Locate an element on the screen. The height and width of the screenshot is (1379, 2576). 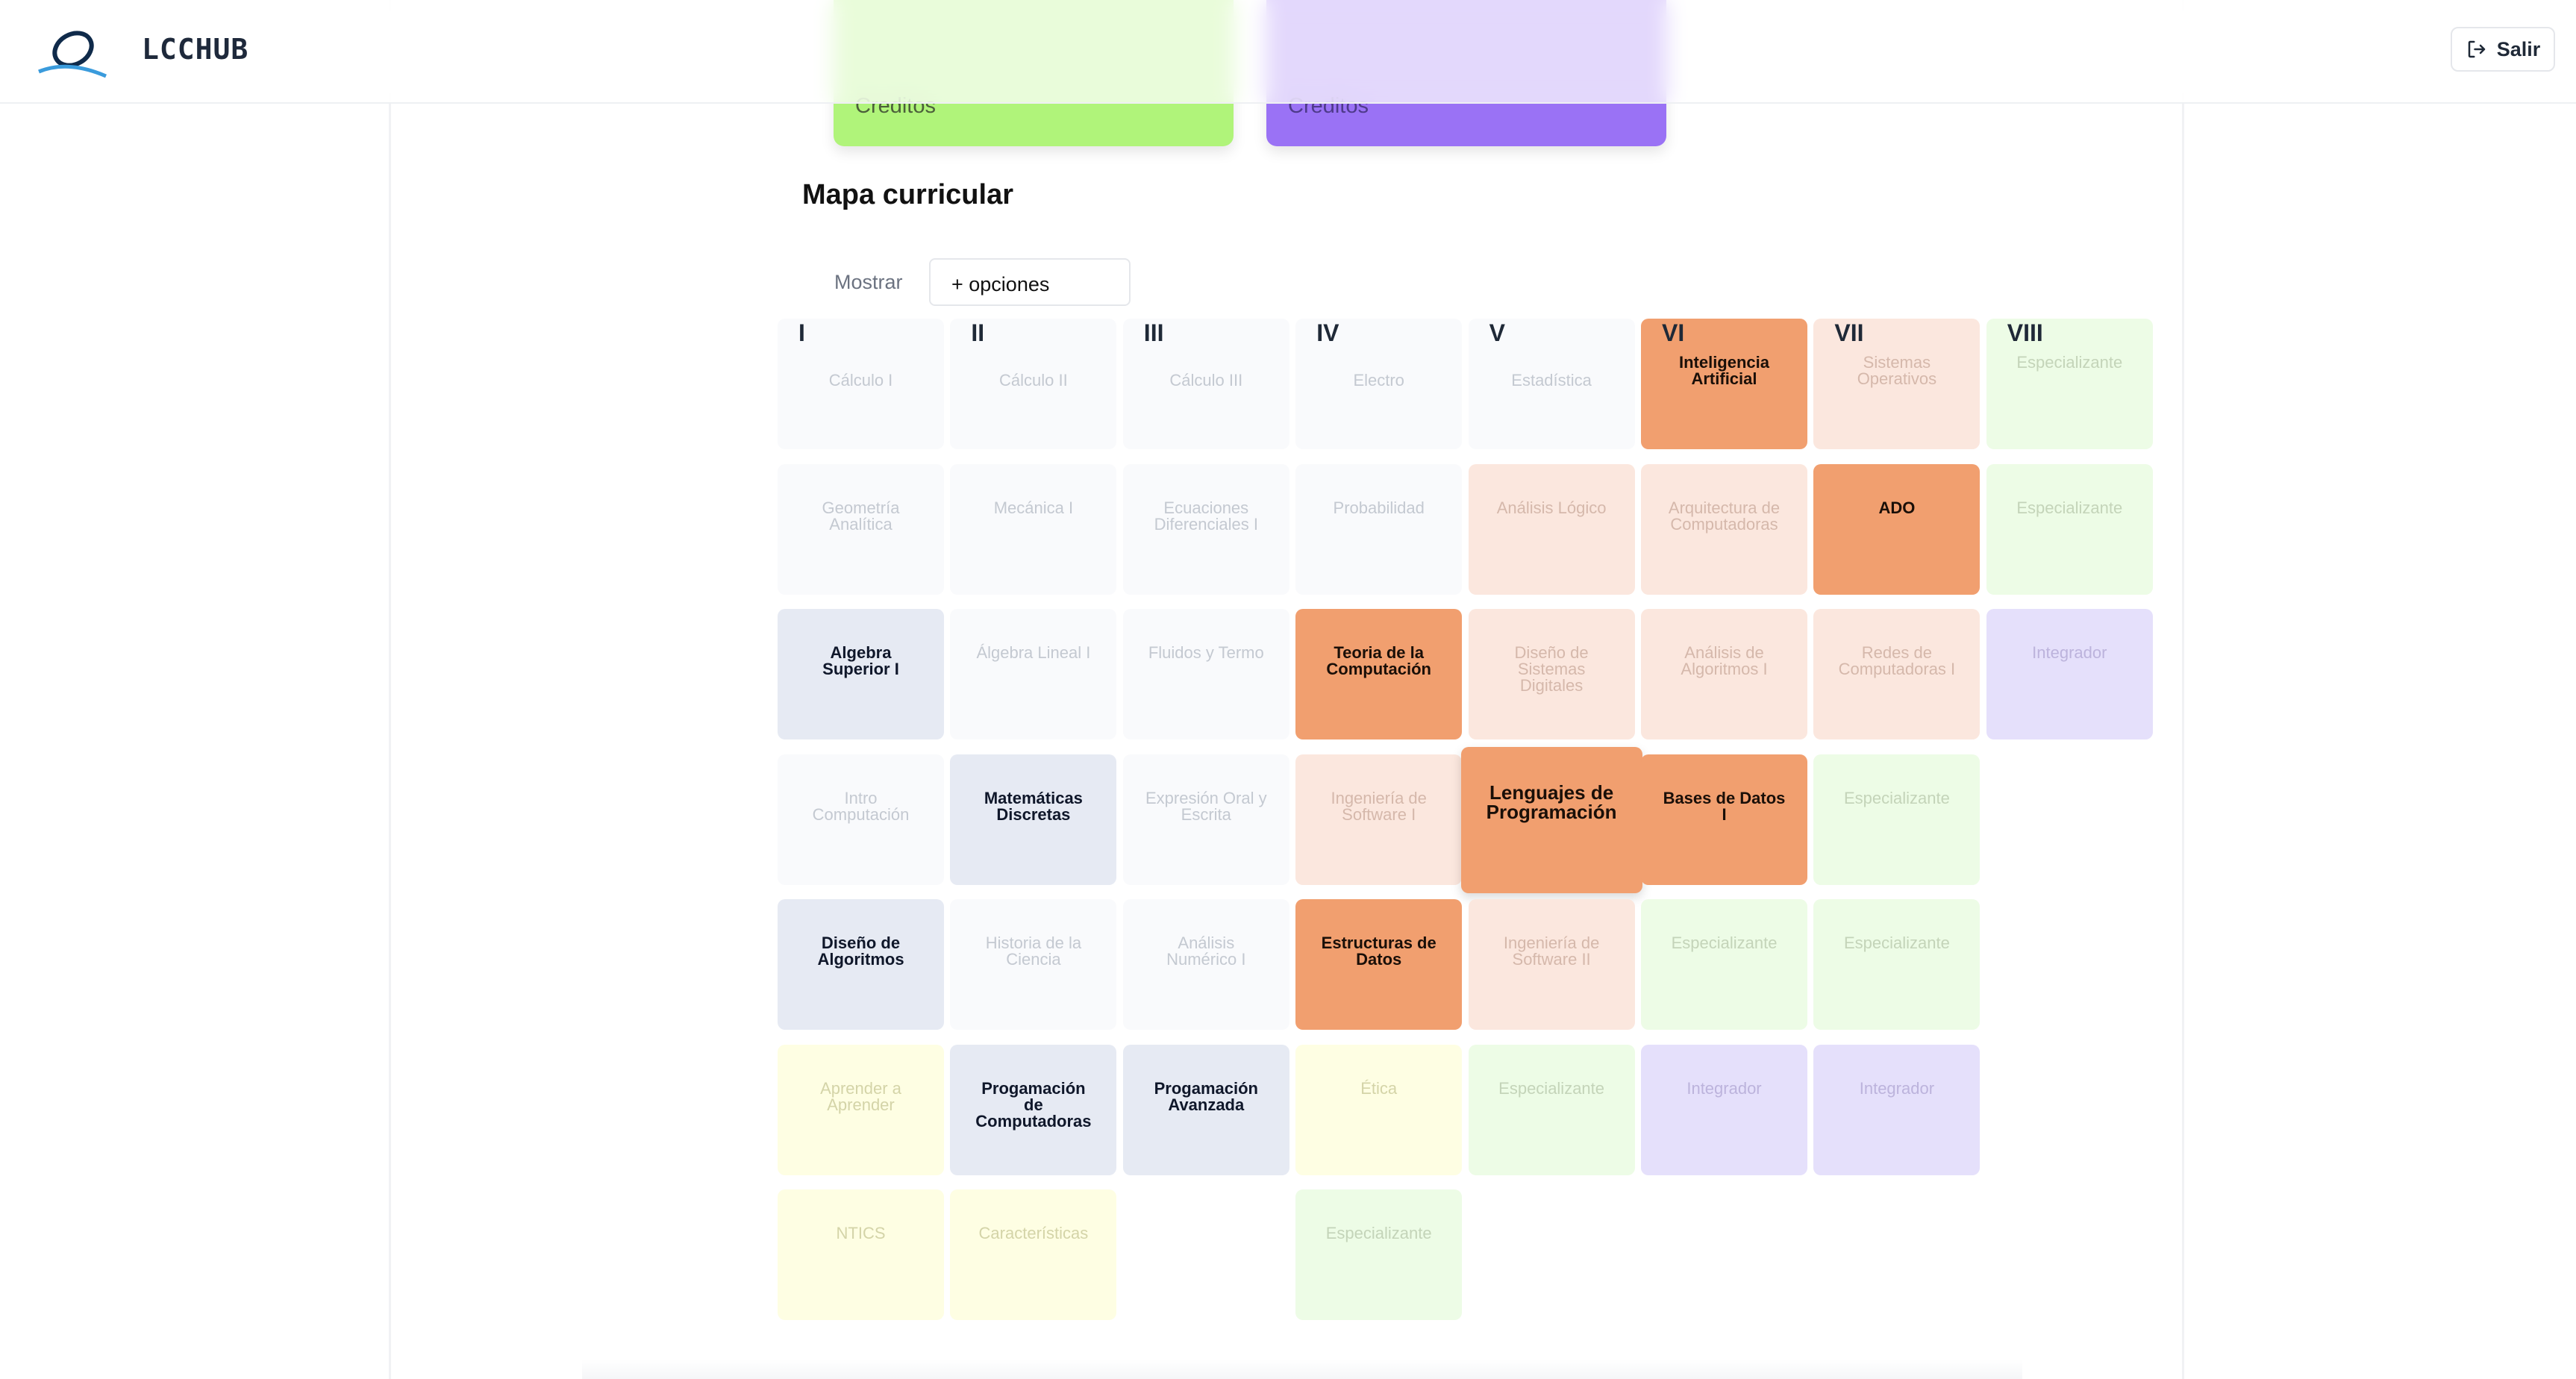
course-card: ADO is located at coordinates (1897, 529).